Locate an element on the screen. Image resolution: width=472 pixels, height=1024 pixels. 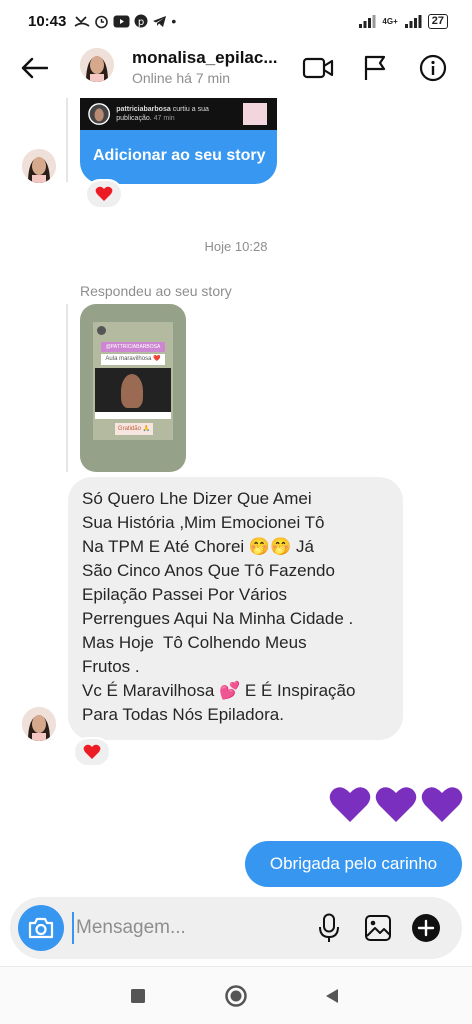
image-icon is located at coordinates (378, 928).